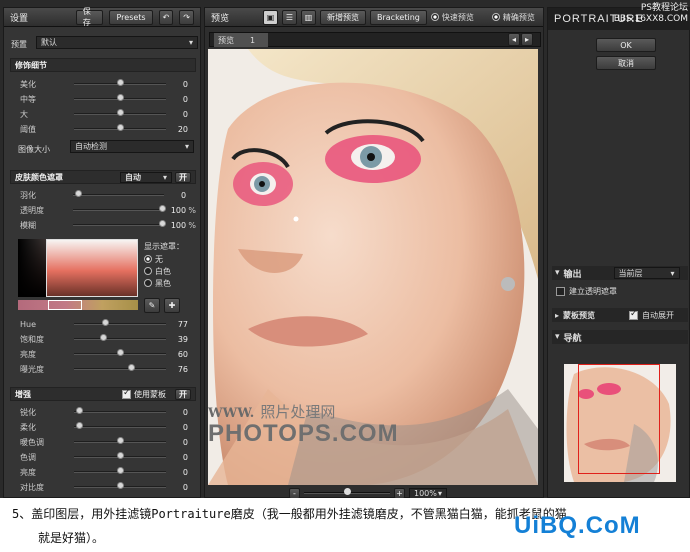 This screenshot has width=690, height=552. What do you see at coordinates (375, 39) in the screenshot?
I see `preview-tab-bar: 预览 1 ◂ ▸` at bounding box center [375, 39].